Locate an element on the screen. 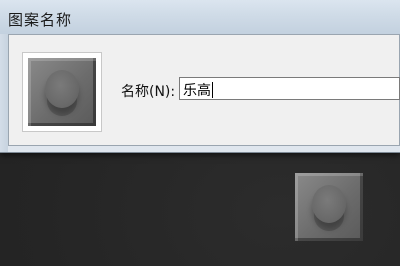 The width and height of the screenshot is (400, 266). pattern-preview is located at coordinates (62, 92).